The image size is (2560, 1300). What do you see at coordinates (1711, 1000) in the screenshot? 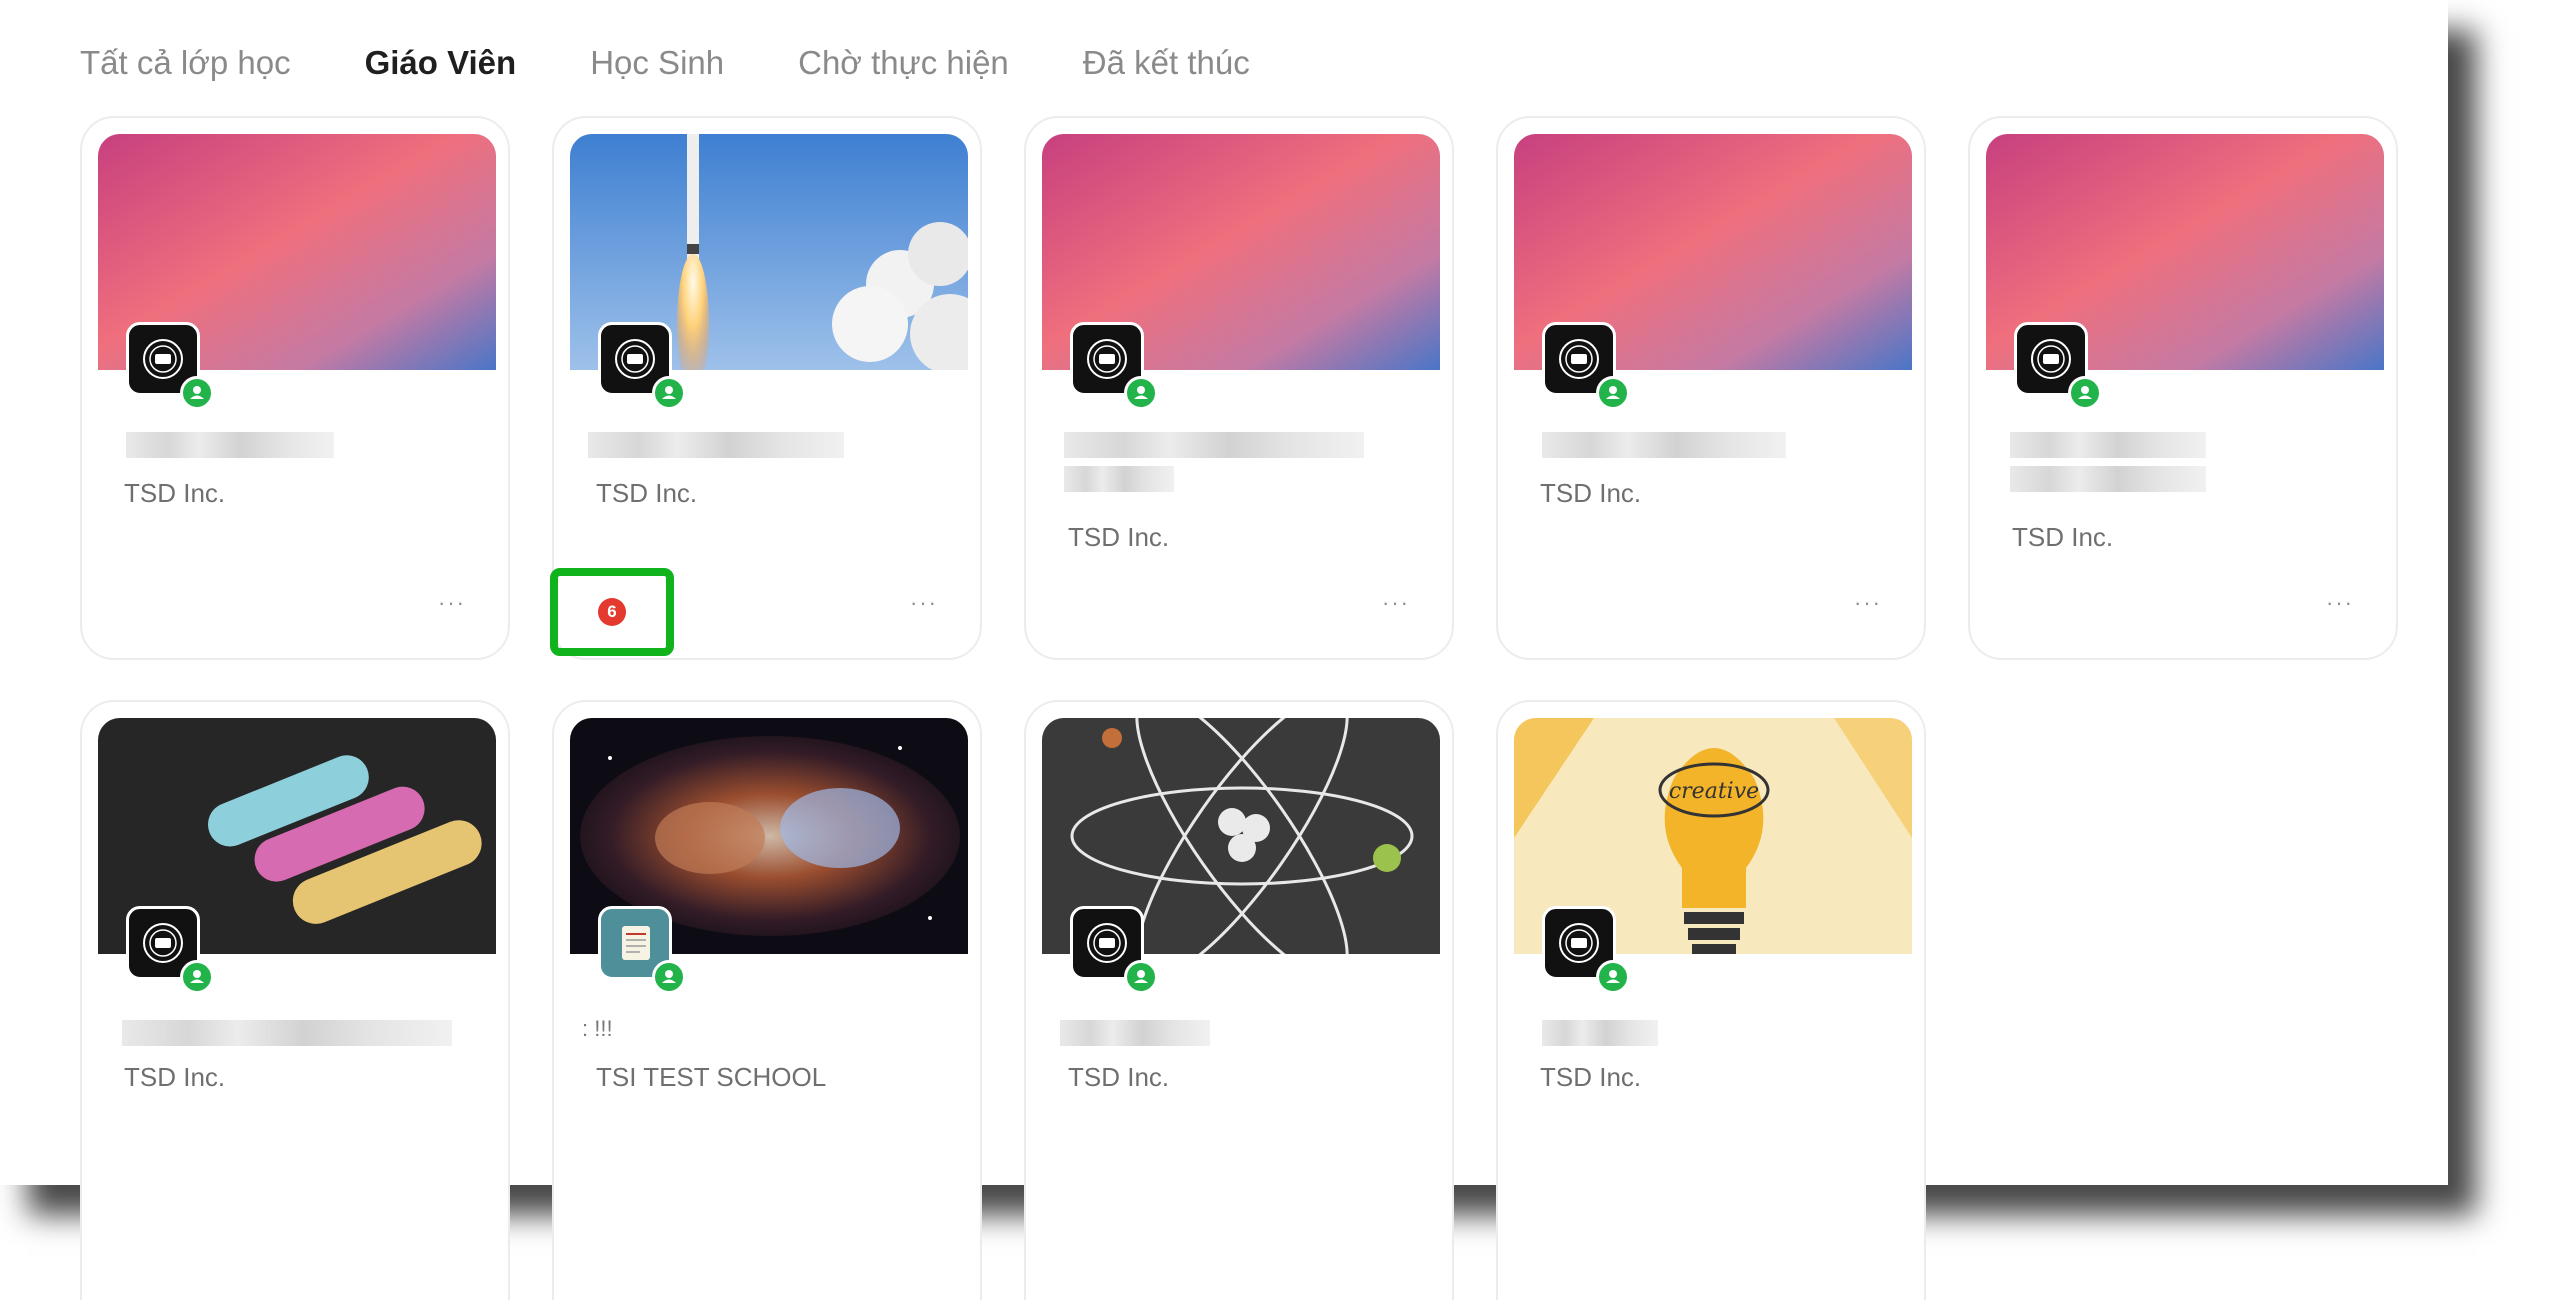
I see `class-card: creative TSD Inc.` at bounding box center [1711, 1000].